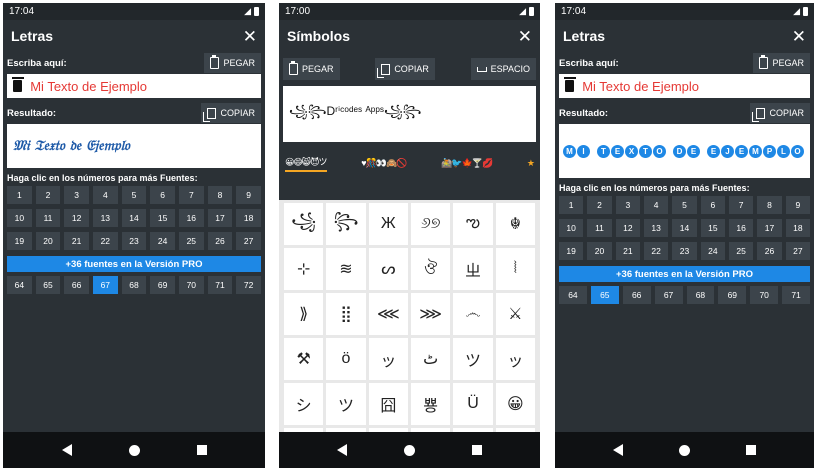 Image resolution: width=819 pixels, height=471 pixels. I want to click on symbol-cell: 囧, so click(388, 404).